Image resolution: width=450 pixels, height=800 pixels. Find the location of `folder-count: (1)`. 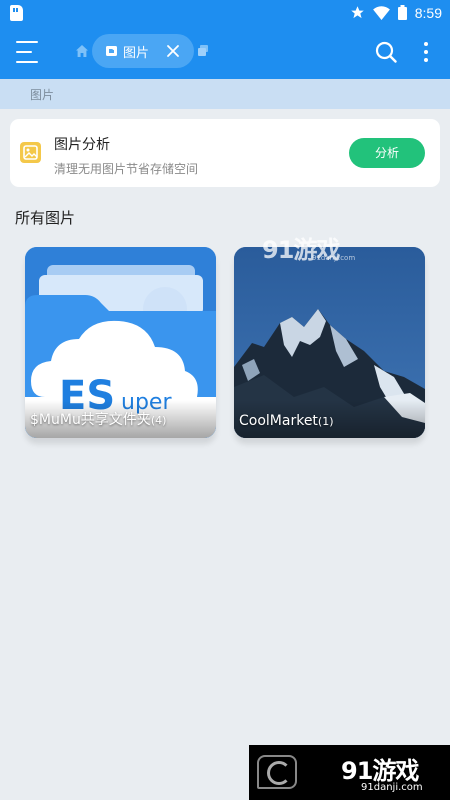

folder-count: (1) is located at coordinates (325, 421).